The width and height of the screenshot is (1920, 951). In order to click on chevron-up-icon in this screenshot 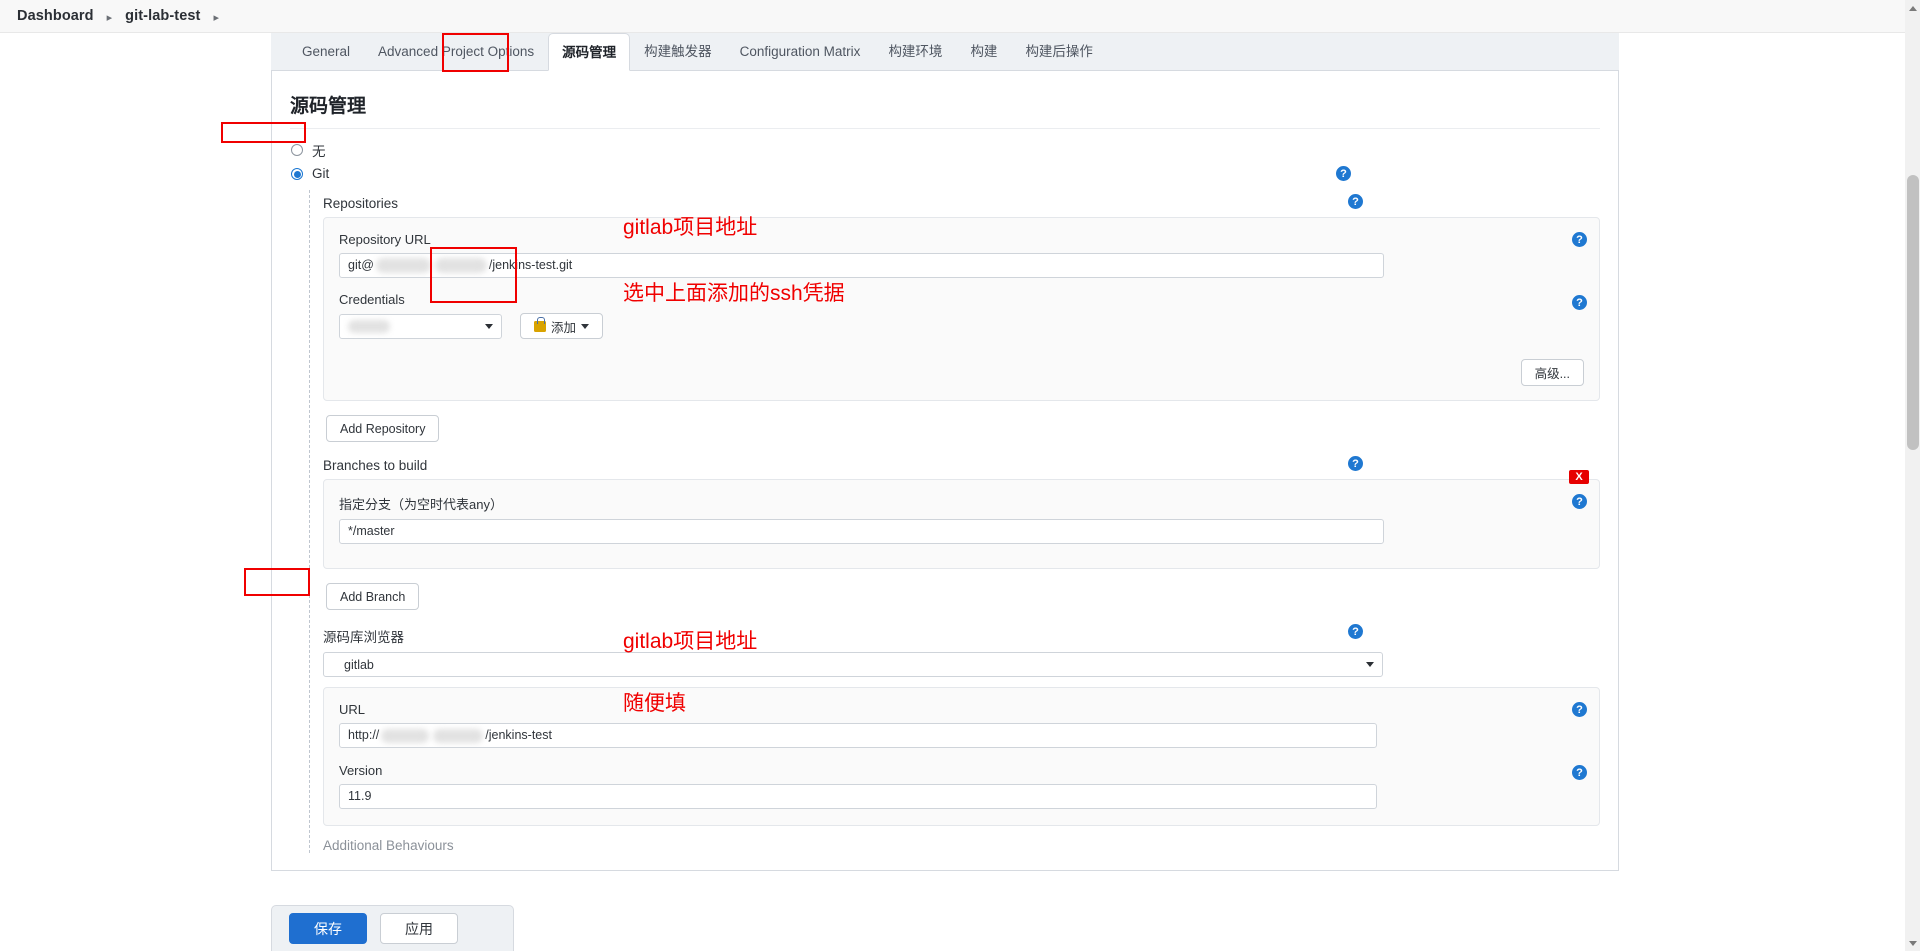, I will do `click(1912, 8)`.